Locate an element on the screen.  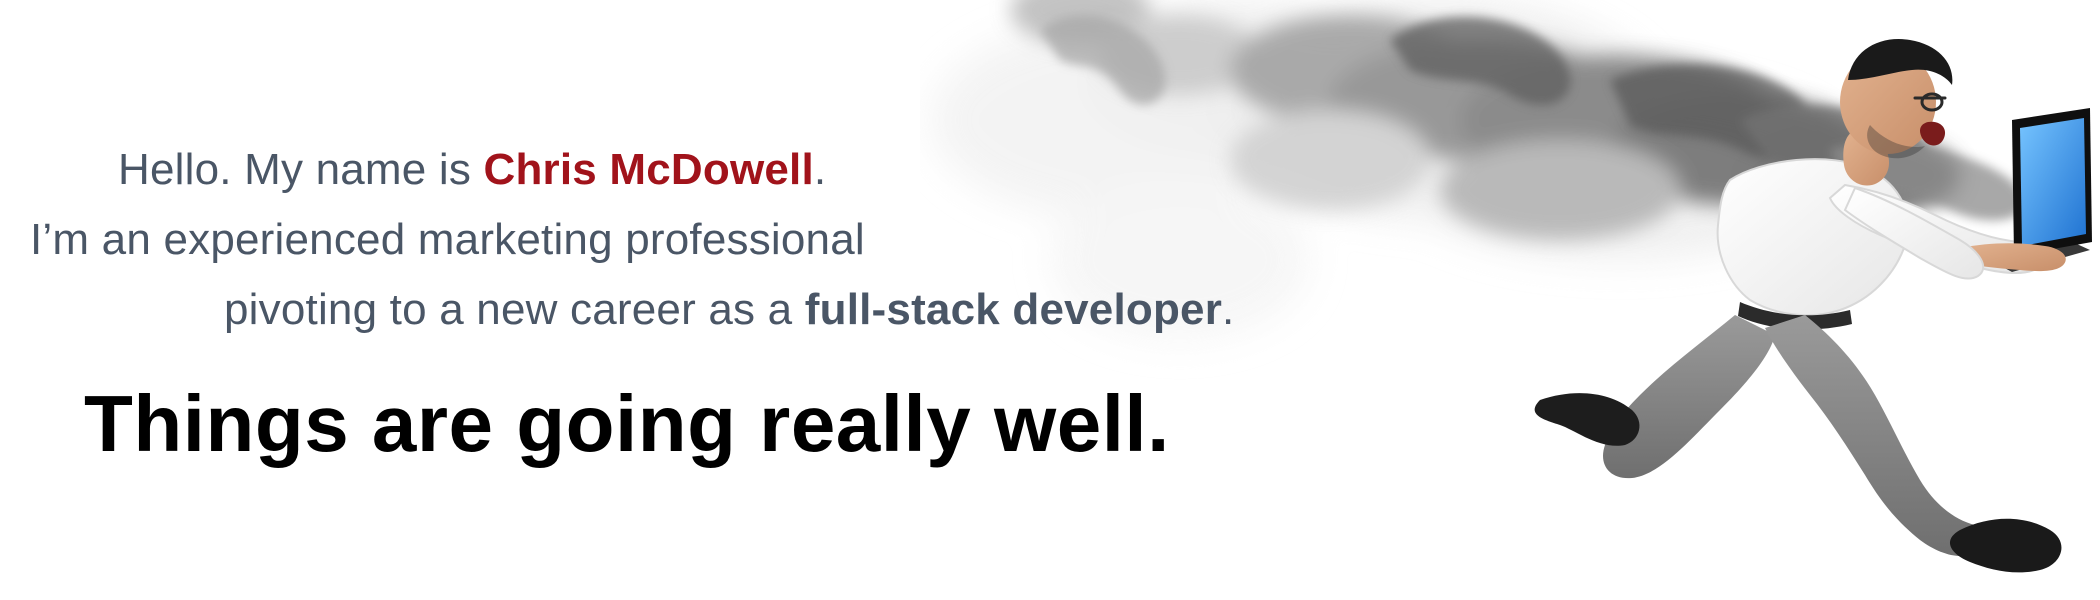
intro-line-1-suffix: . is located at coordinates (820, 169).